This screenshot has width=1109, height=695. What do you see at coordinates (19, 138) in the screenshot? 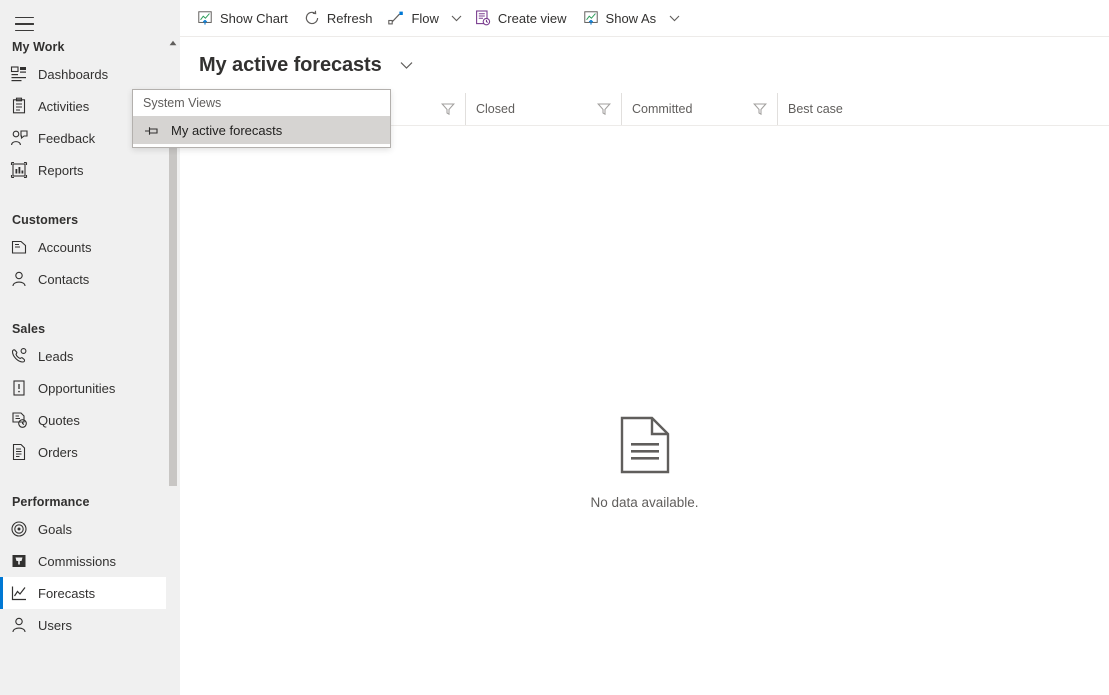
I see `feedback-icon` at bounding box center [19, 138].